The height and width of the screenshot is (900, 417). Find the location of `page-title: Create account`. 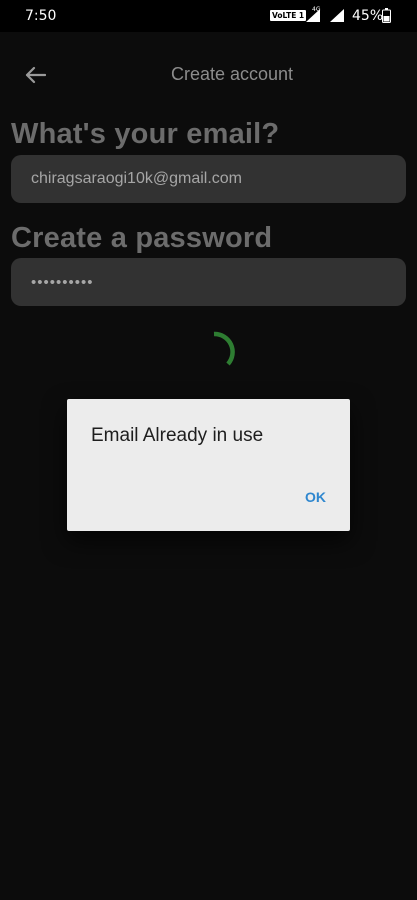

page-title: Create account is located at coordinates (232, 74).